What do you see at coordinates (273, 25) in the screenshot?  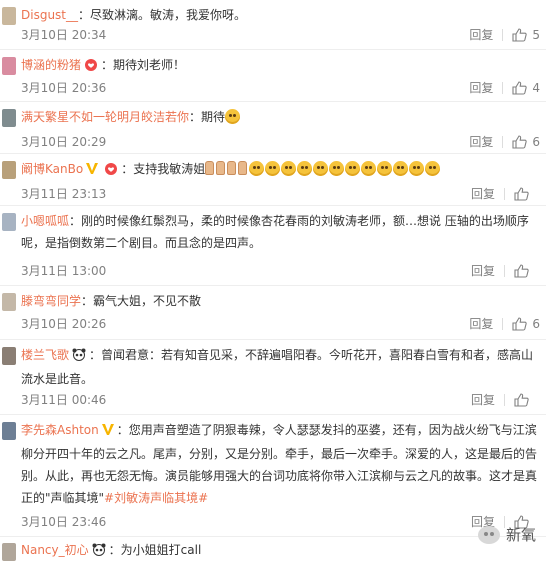 I see `comment-item: Disgust__：尽致淋漓。敏涛，我爱你呀。 3月10日 20:34 回复 5` at bounding box center [273, 25].